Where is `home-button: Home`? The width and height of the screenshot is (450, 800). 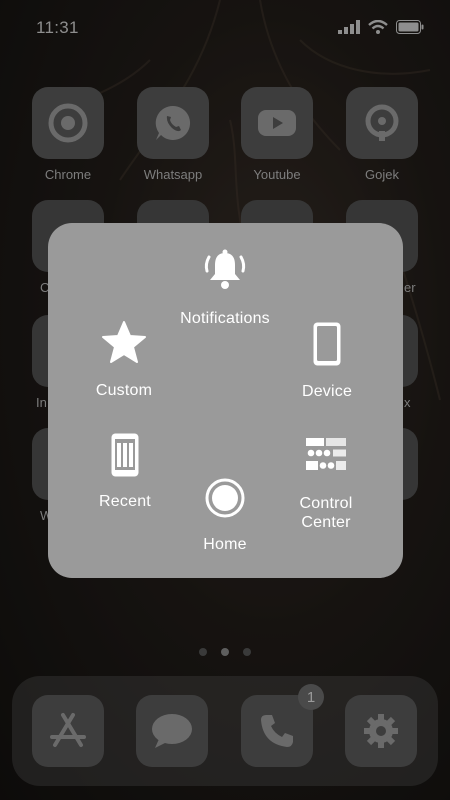
home-button: Home is located at coordinates (225, 513).